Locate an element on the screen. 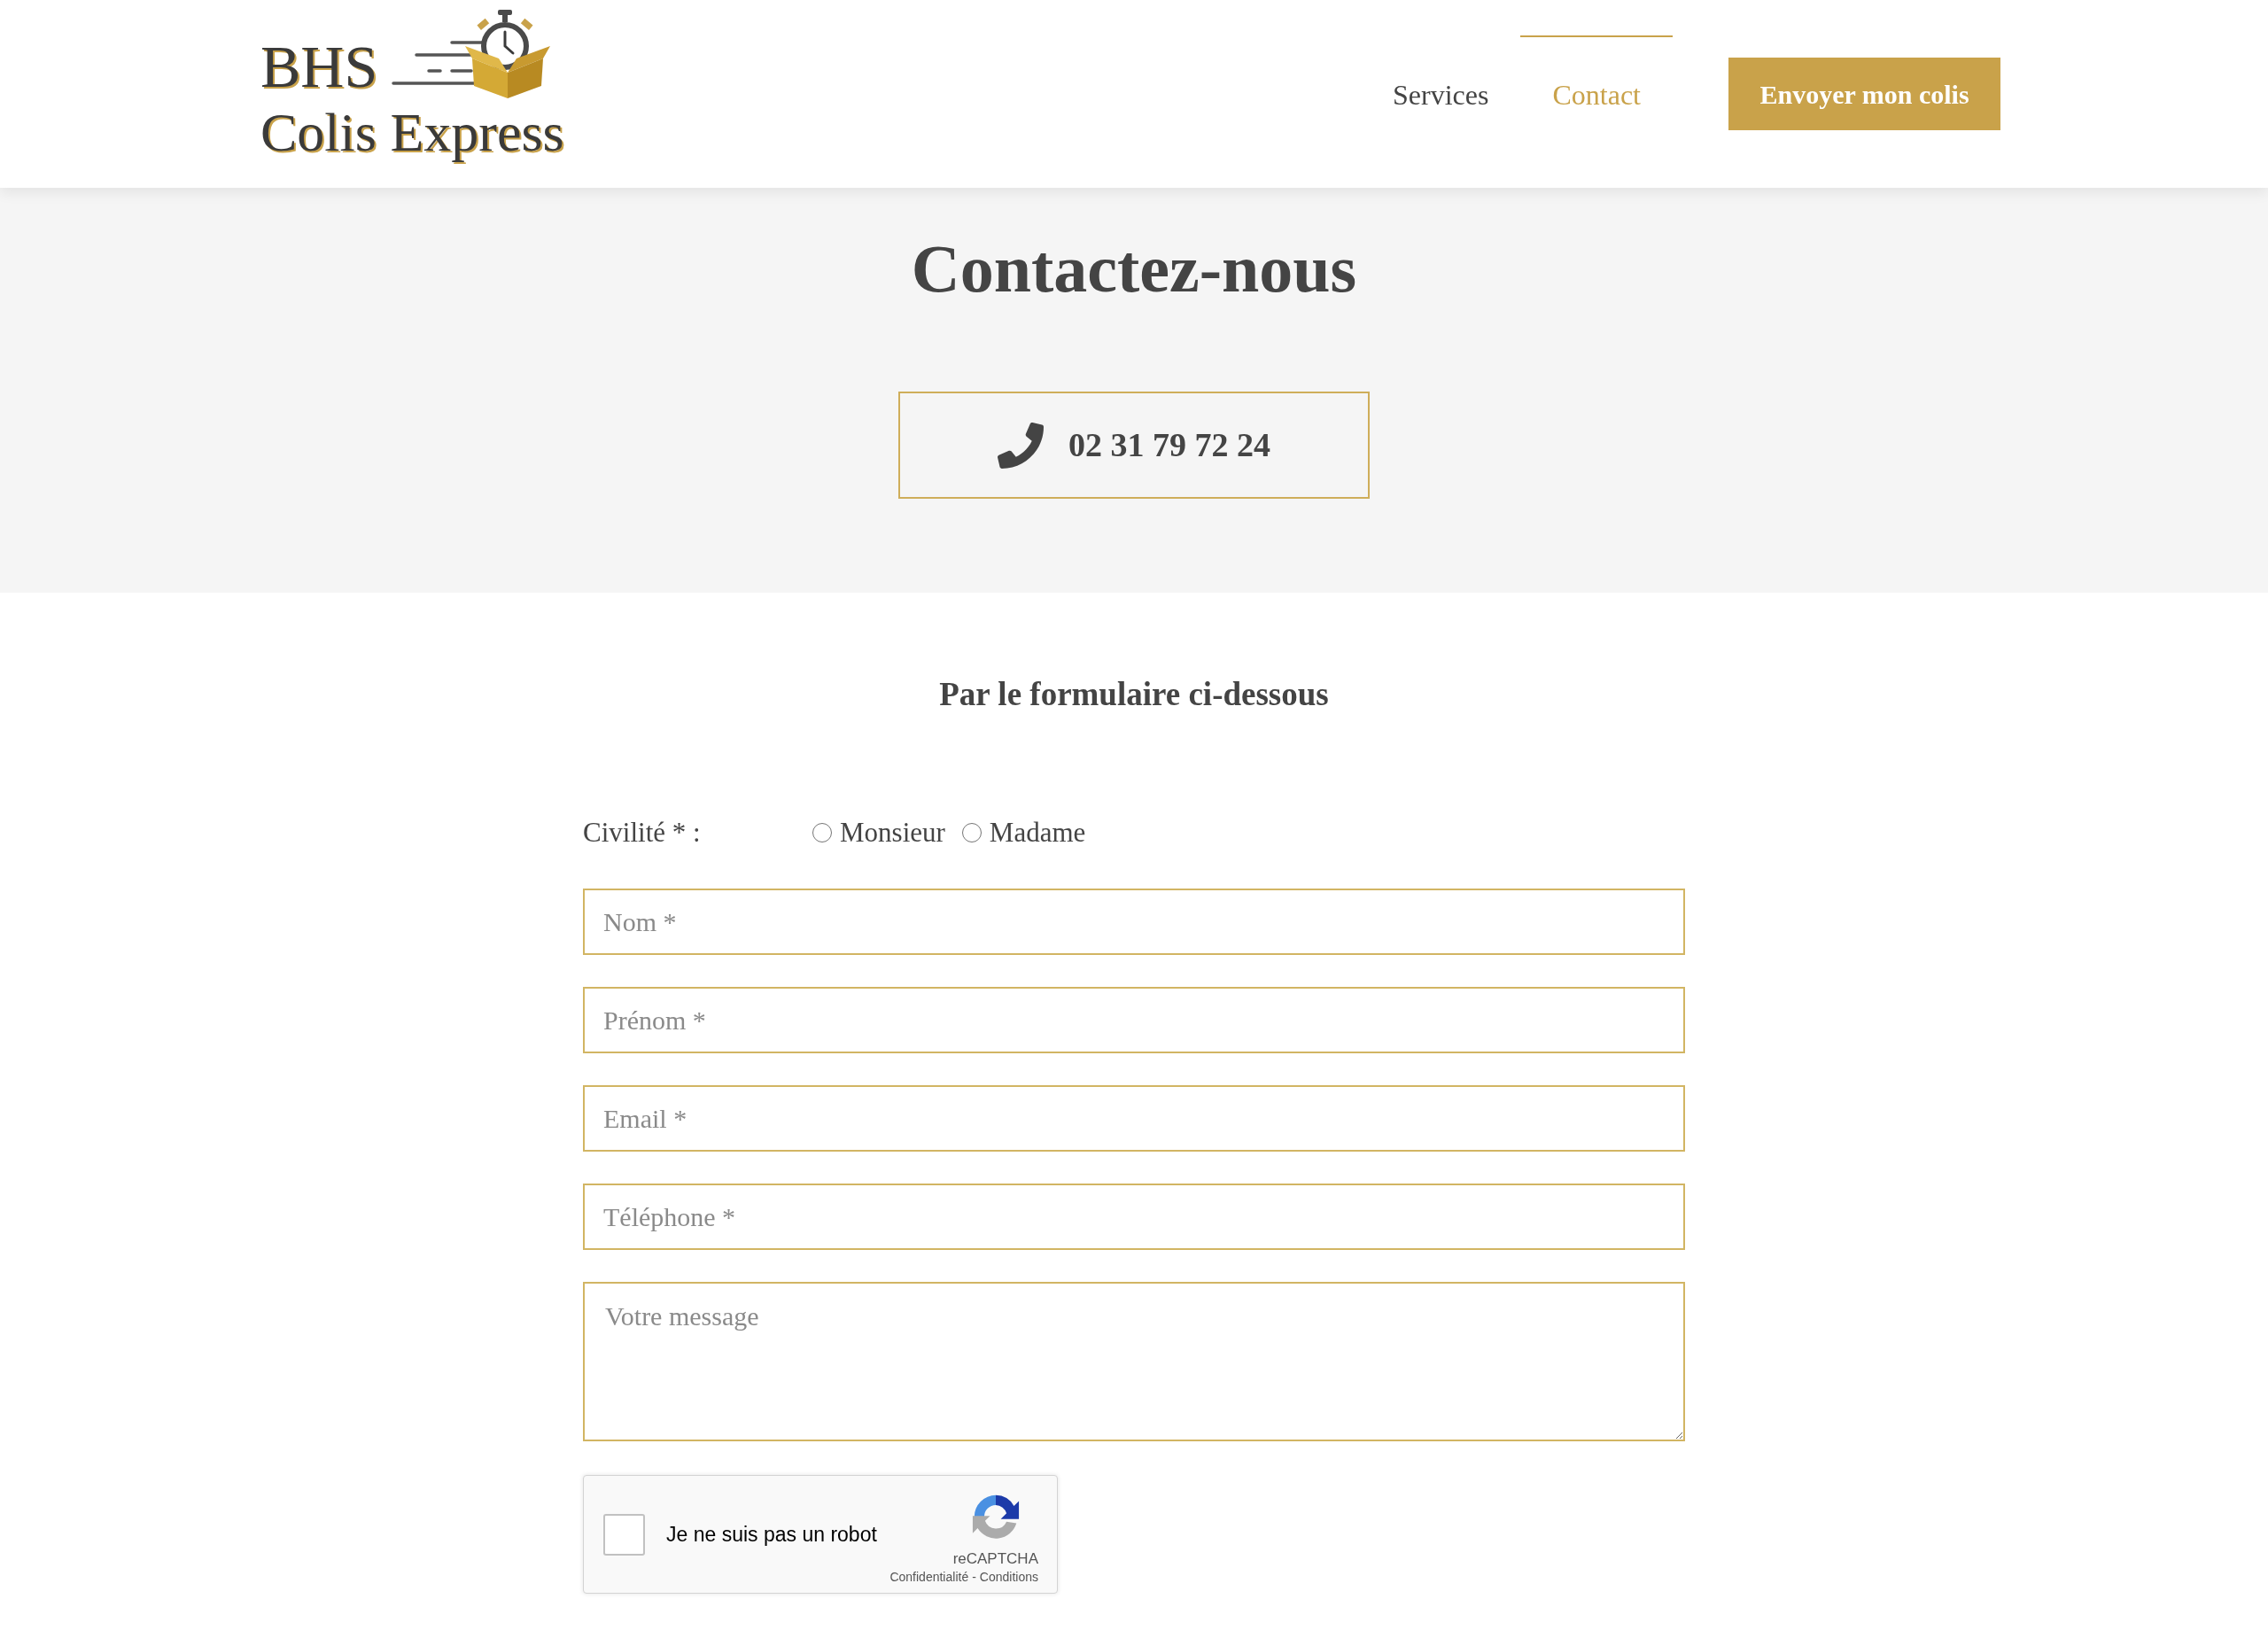 Image resolution: width=2268 pixels, height=1630 pixels. captcha-link: Conditions is located at coordinates (1008, 1577).